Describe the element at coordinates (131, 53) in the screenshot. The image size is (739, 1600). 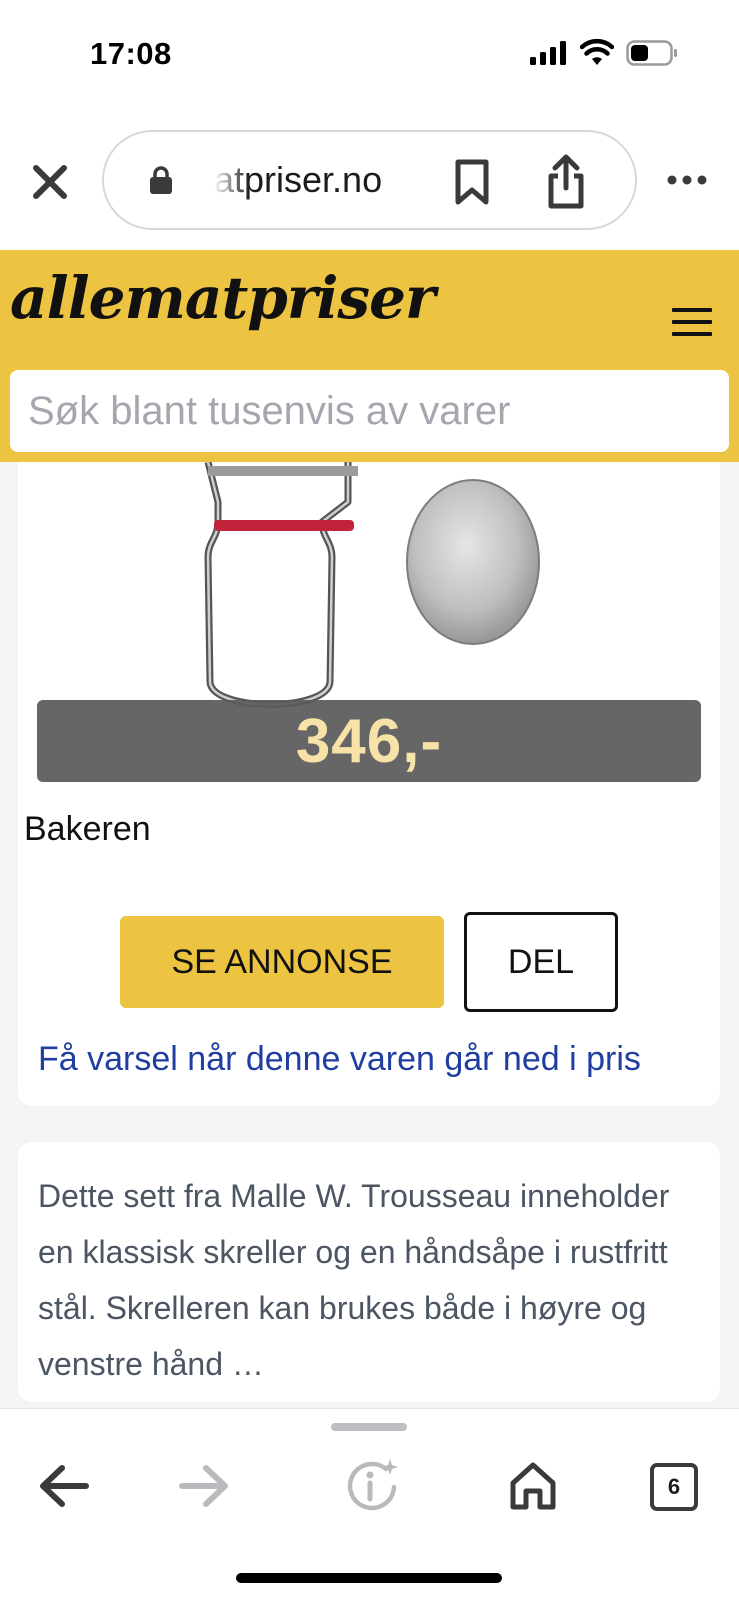
I see `status-time: 17:08` at that location.